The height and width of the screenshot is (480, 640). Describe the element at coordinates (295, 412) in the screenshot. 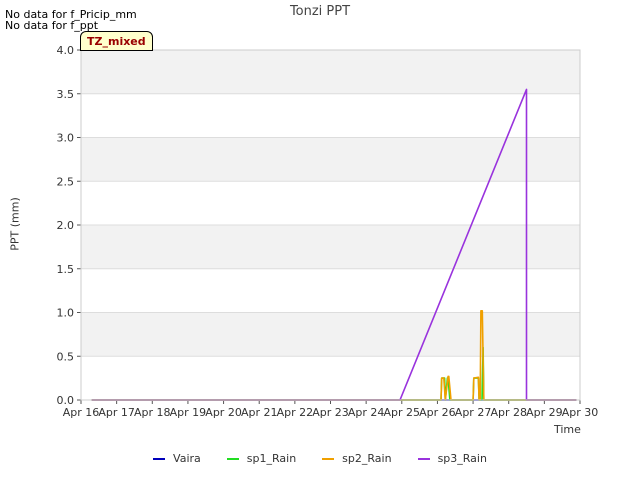

I see `x-tick-label: Apr 22` at that location.